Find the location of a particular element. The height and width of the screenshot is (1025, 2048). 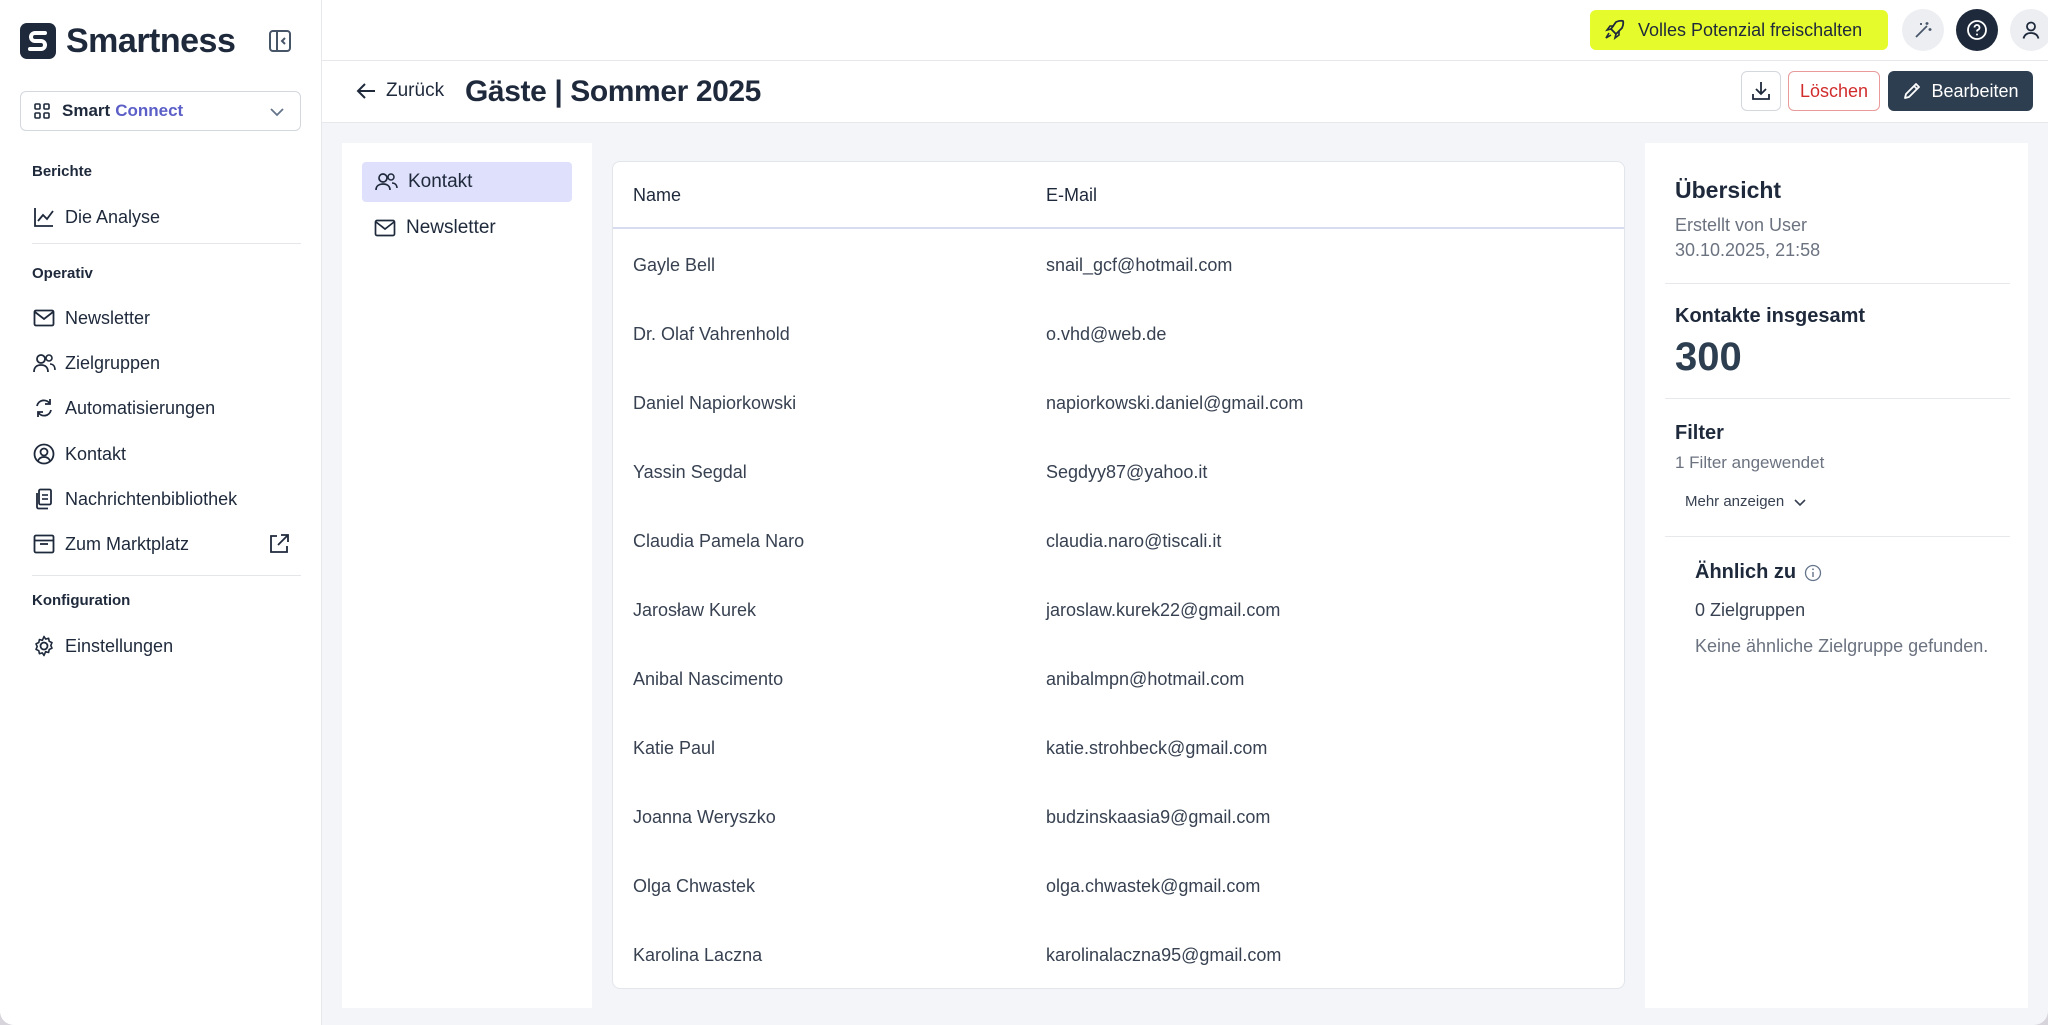

upgrade-button: Volles Potenzial freischalten is located at coordinates (1739, 30).